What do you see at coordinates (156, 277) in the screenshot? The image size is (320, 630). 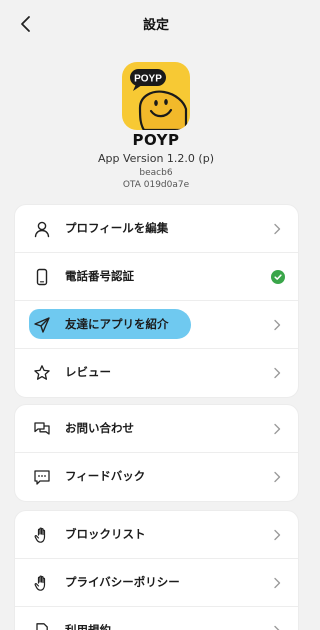 I see `row-phone-verification: 電話番号認証` at bounding box center [156, 277].